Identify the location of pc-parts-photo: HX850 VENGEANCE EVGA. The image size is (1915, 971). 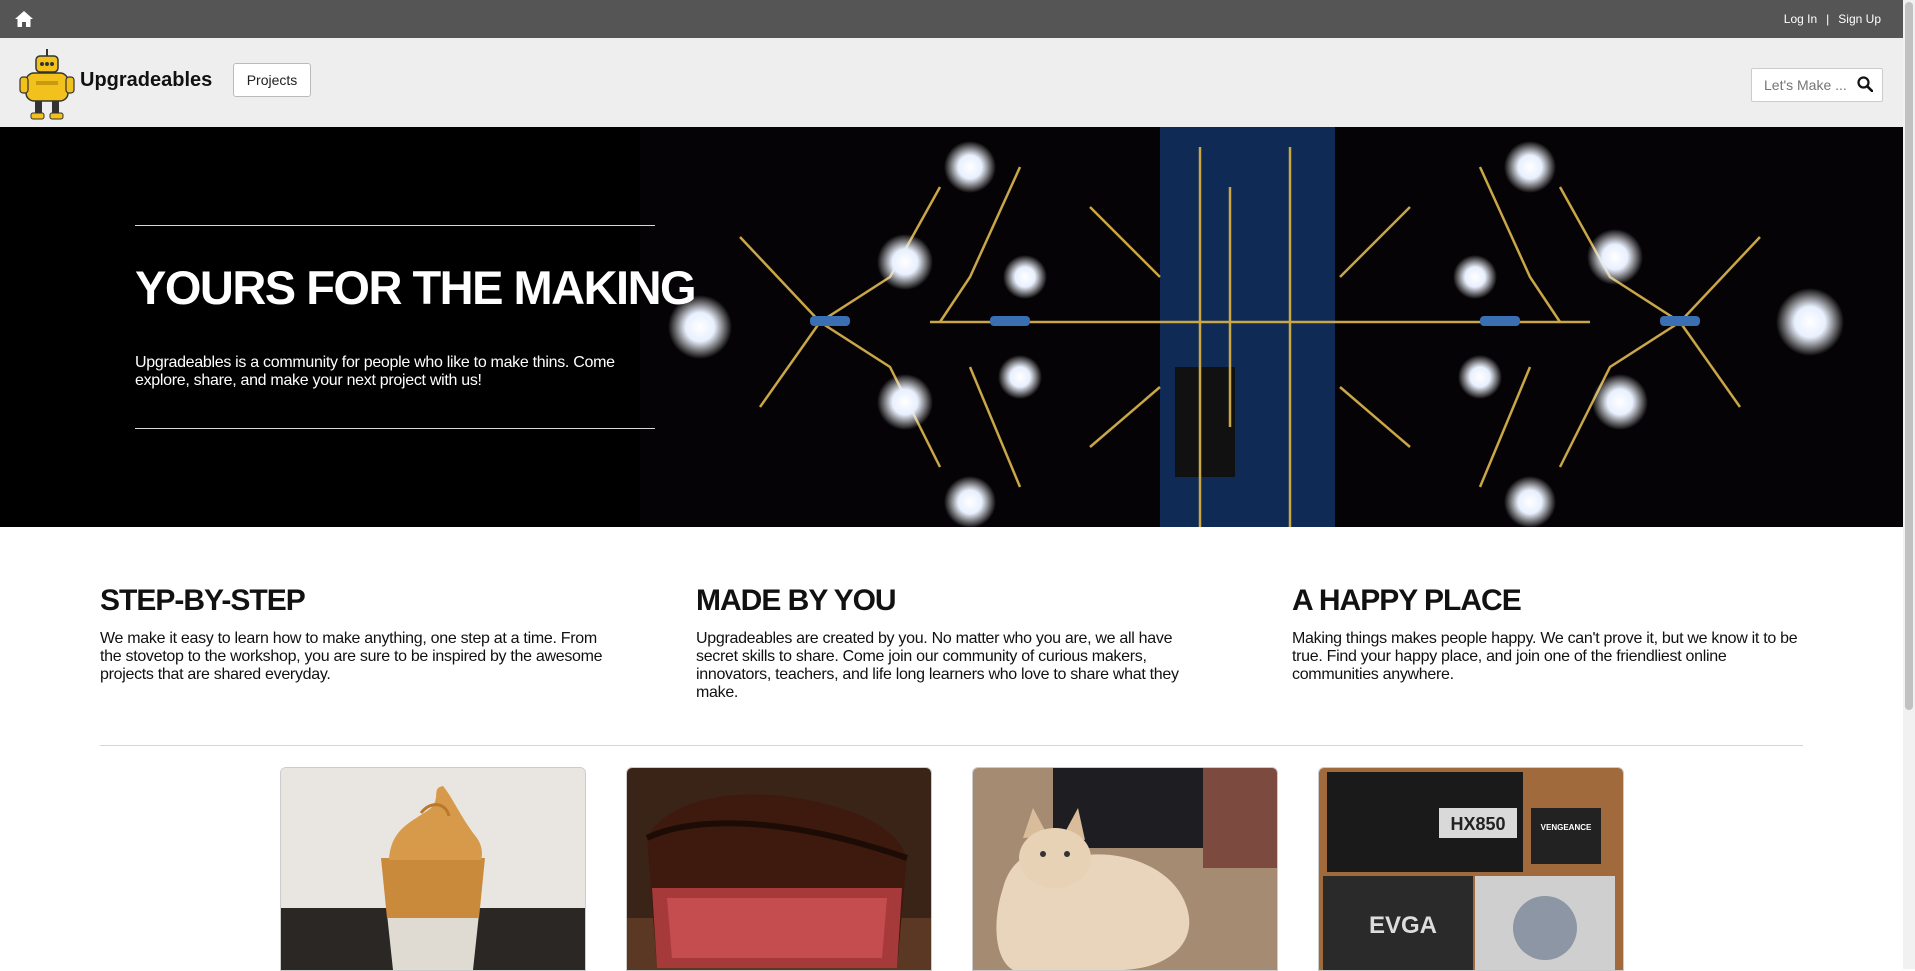
(1471, 869).